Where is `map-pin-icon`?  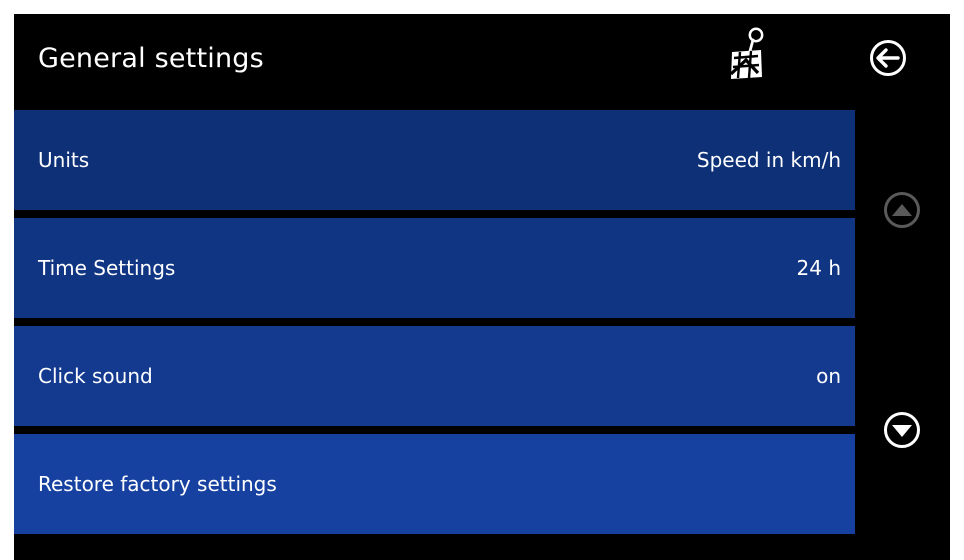 map-pin-icon is located at coordinates (749, 52).